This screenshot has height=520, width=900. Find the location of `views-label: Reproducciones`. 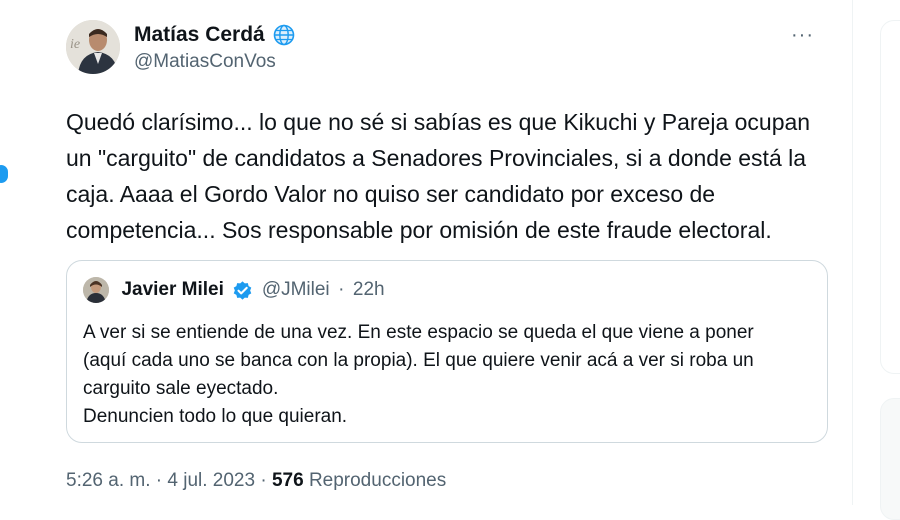

views-label: Reproducciones is located at coordinates (377, 480).